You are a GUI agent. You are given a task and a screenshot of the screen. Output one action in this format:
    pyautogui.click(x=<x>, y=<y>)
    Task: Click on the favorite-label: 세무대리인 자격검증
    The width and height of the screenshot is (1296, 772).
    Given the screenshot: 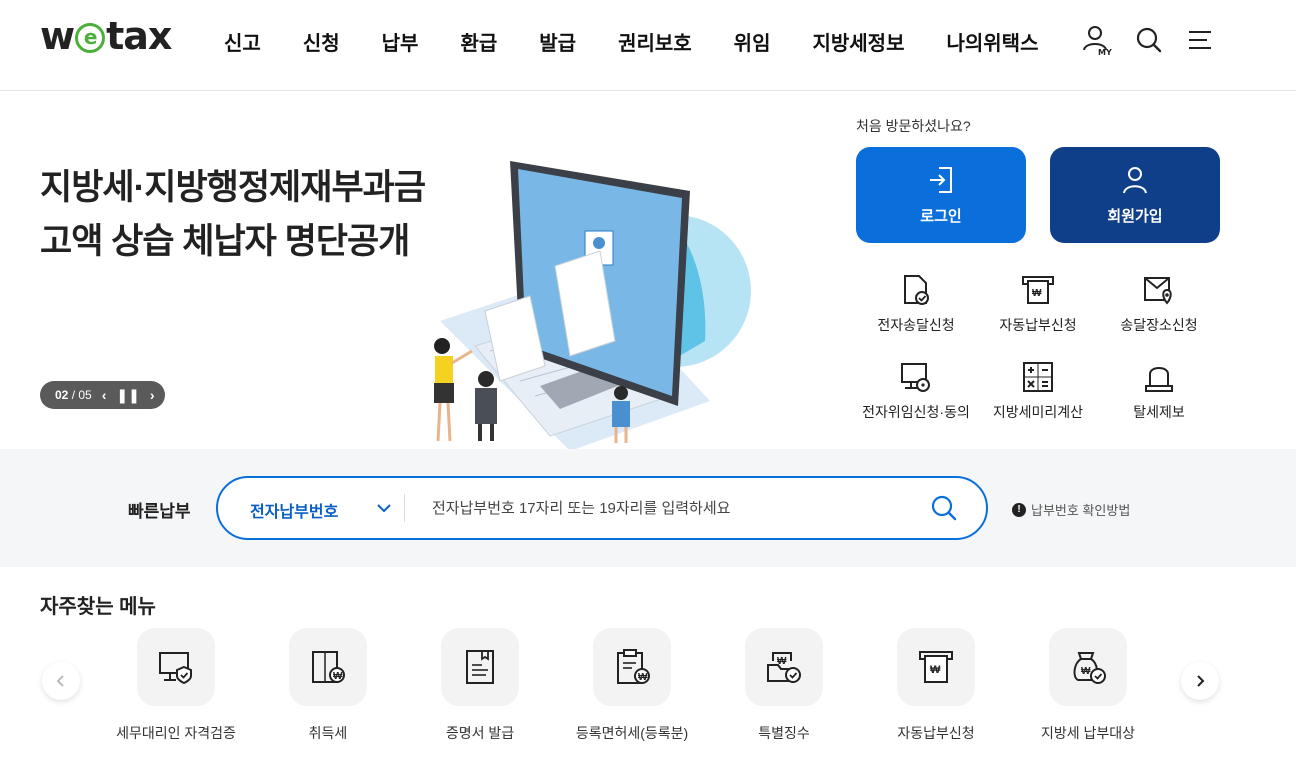 What is the action you would take?
    pyautogui.click(x=176, y=733)
    